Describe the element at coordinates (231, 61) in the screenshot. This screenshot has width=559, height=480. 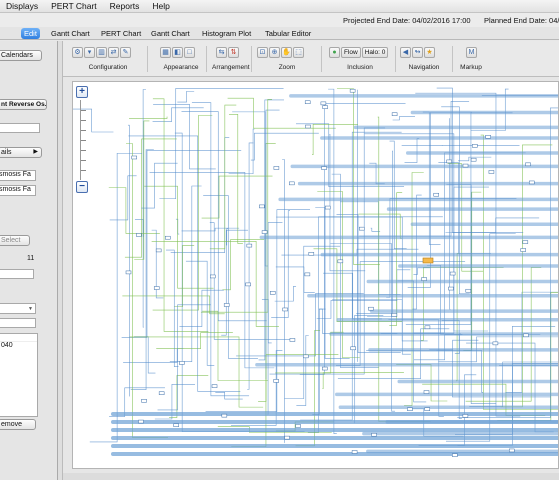
I see `arrangement-group: ⇆ ⇅ Arrangement` at that location.